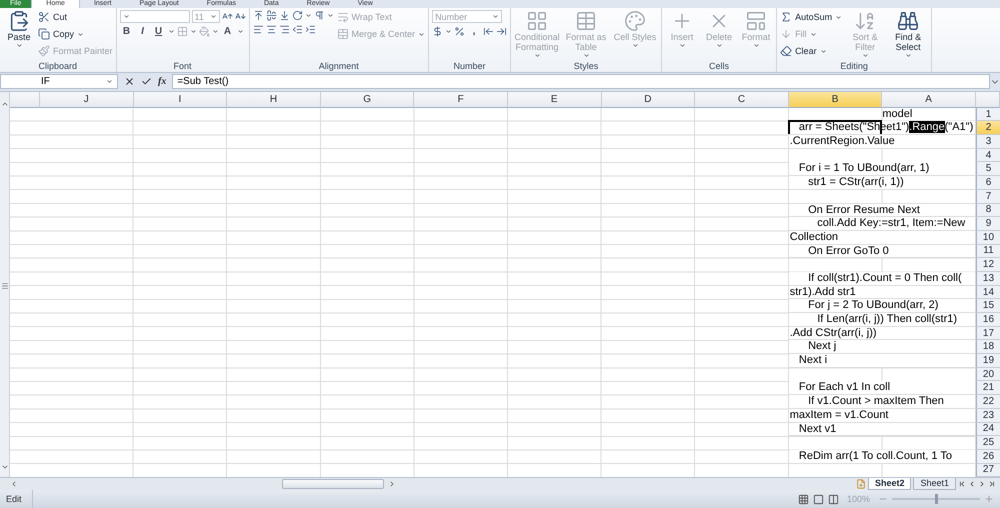 The image size is (1000, 508). I want to click on column-header: D, so click(649, 100).